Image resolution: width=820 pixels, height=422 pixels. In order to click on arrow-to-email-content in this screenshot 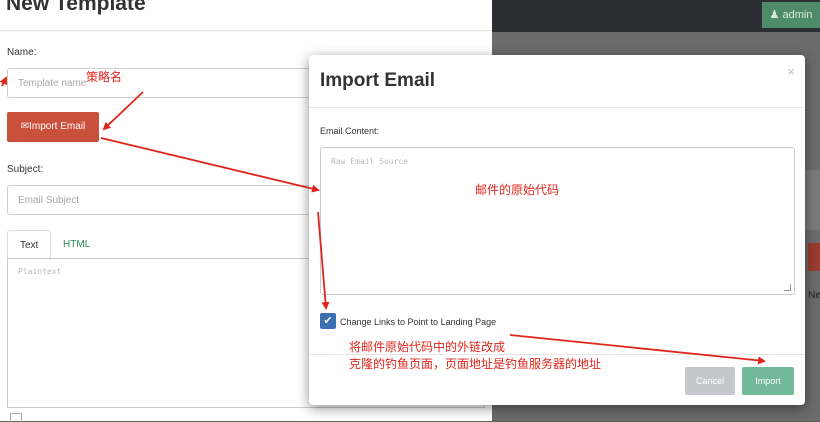, I will do `click(210, 165)`.